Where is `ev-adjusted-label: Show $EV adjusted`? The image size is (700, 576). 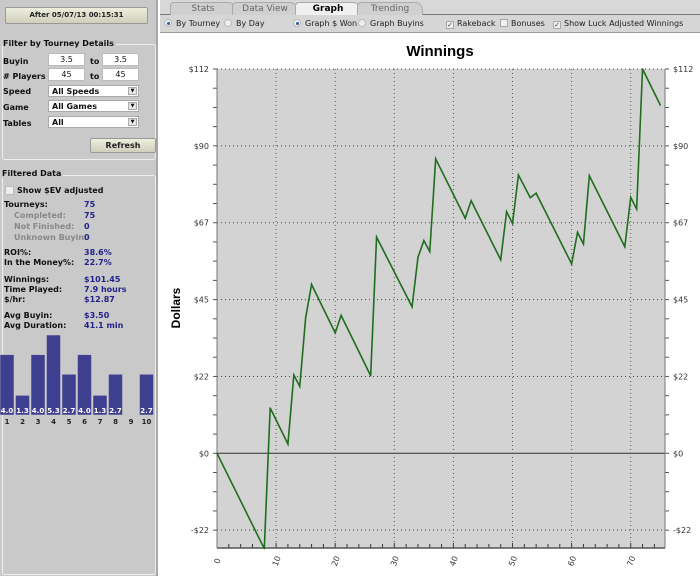 ev-adjusted-label: Show $EV adjusted is located at coordinates (60, 190).